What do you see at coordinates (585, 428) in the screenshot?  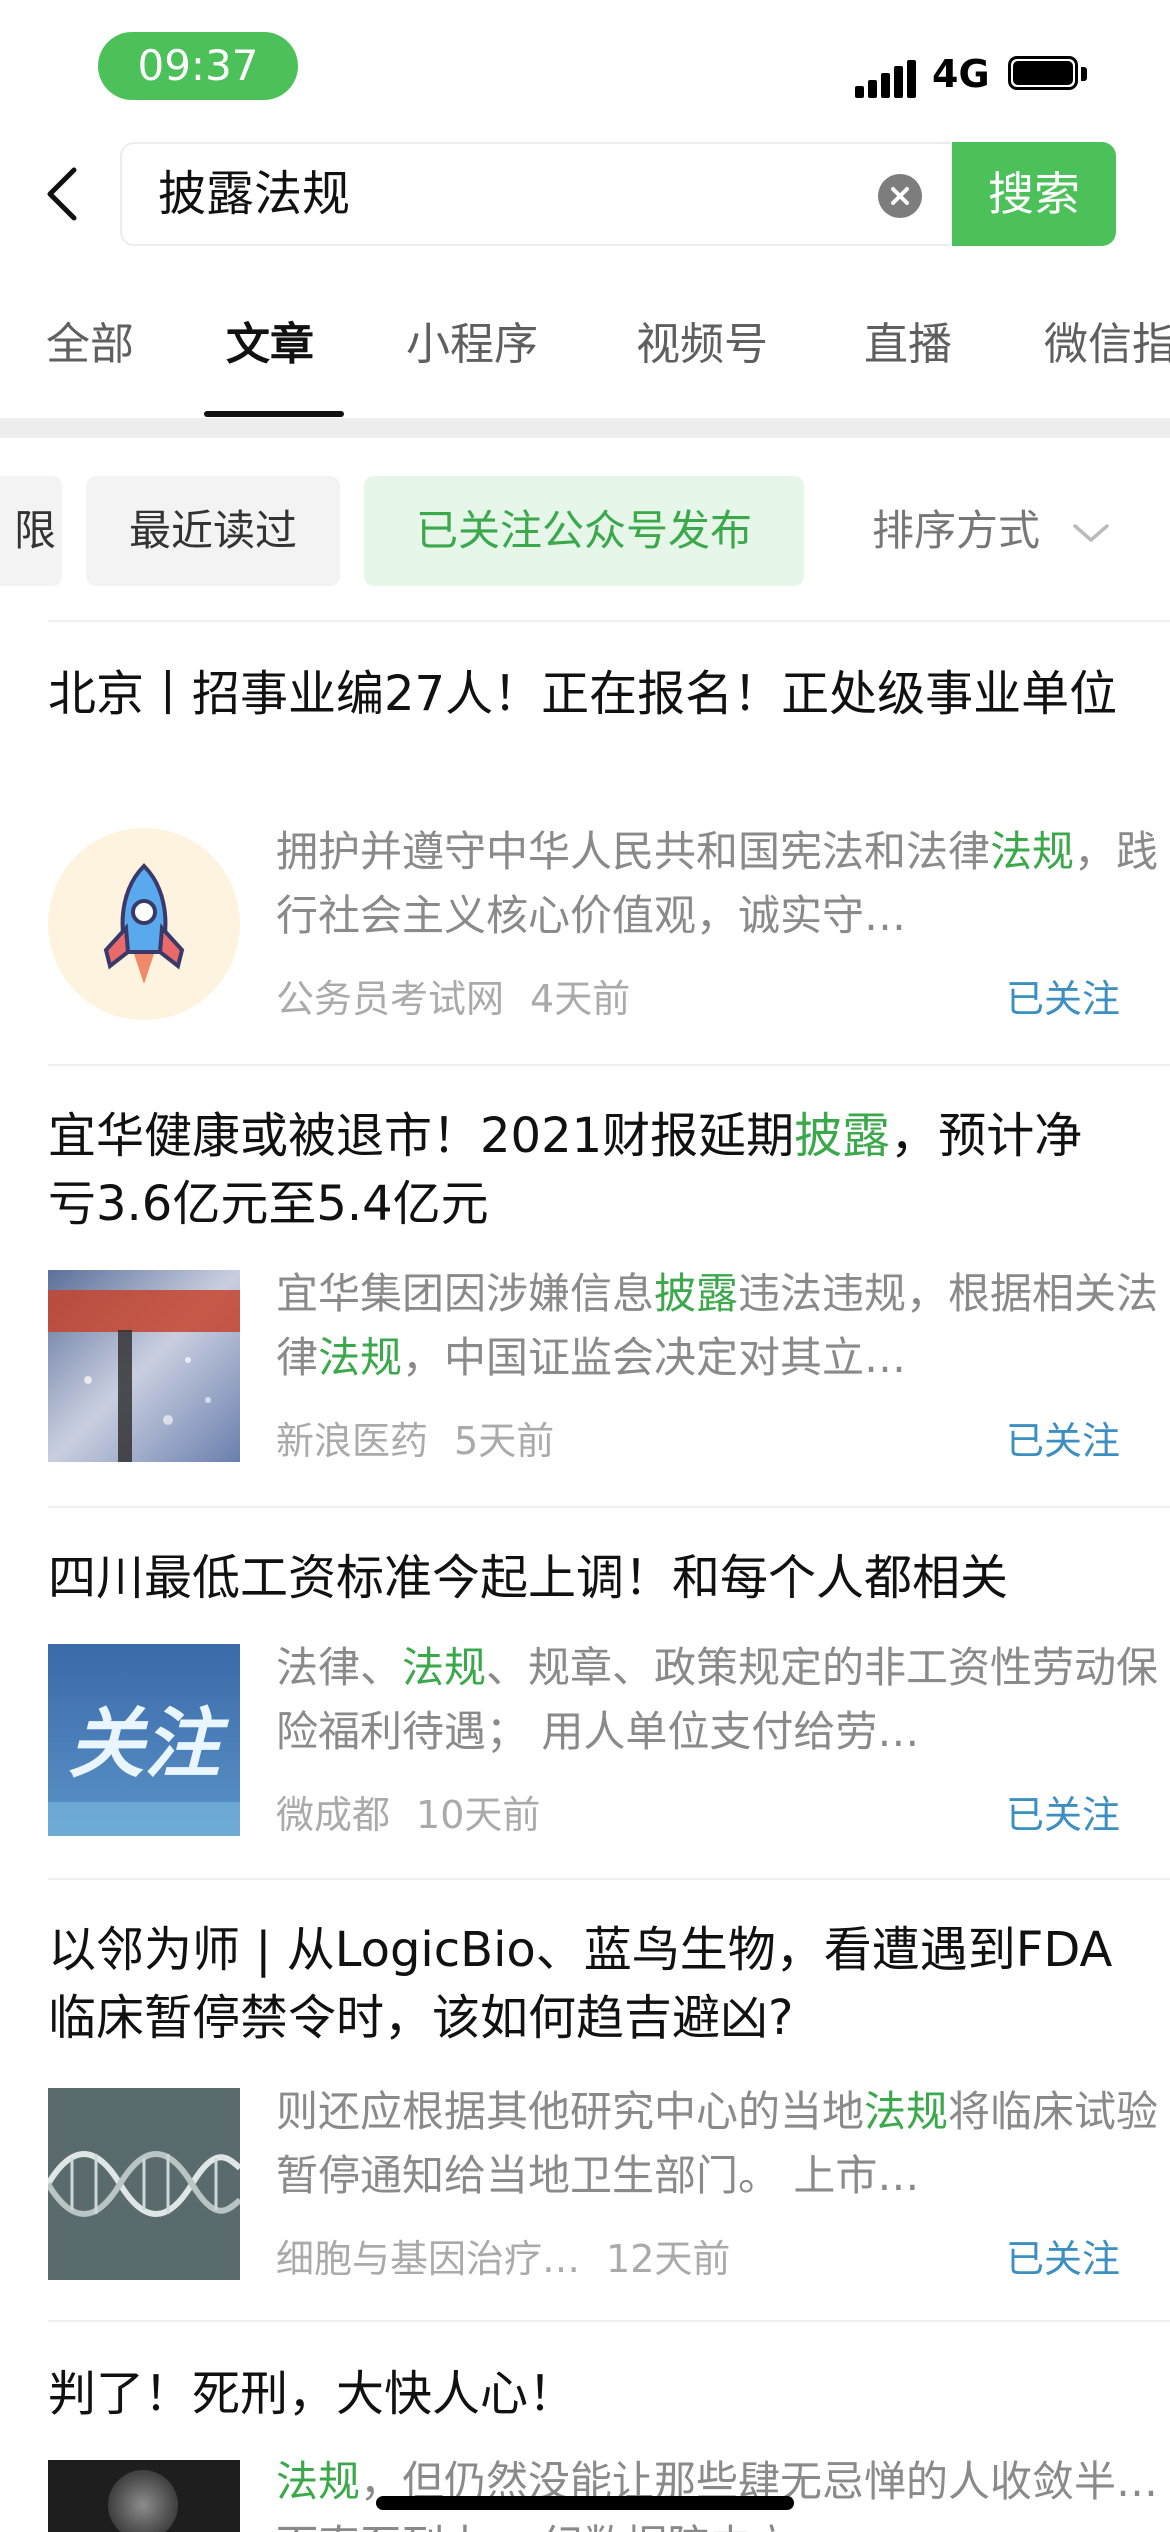 I see `section-separator` at bounding box center [585, 428].